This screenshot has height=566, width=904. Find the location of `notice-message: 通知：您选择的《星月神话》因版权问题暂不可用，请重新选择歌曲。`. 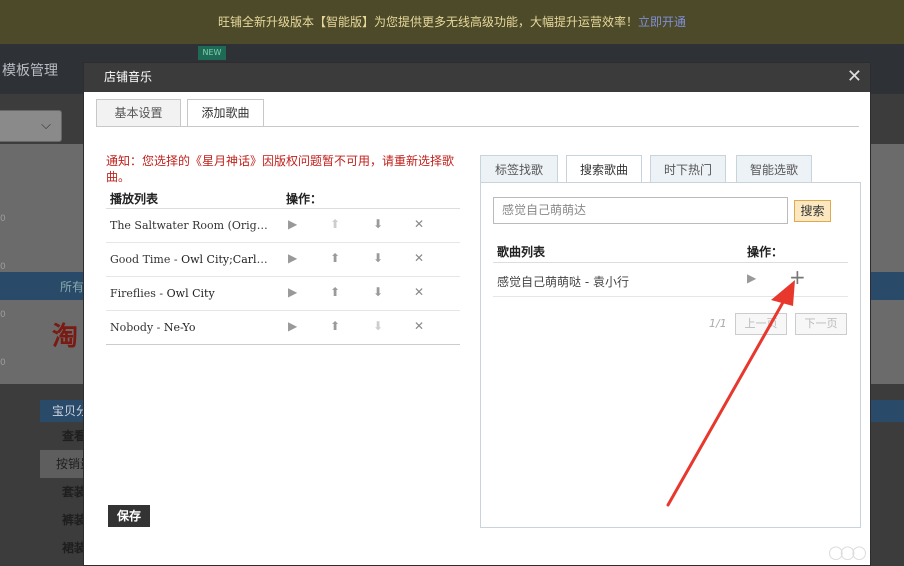

notice-message: 通知：您选择的《星月神话》因版权问题暂不可用，请重新选择歌曲。 is located at coordinates (280, 169).